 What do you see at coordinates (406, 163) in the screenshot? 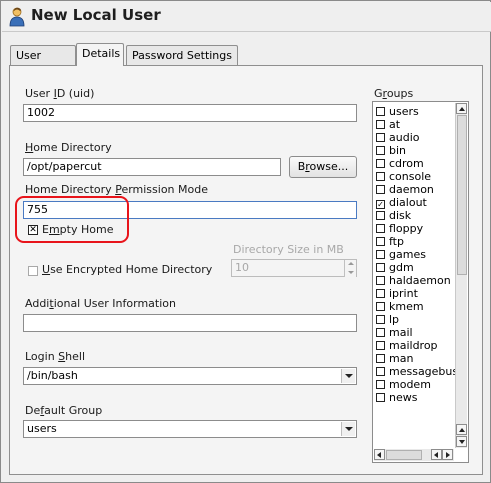
I see `group-name: cdrom` at bounding box center [406, 163].